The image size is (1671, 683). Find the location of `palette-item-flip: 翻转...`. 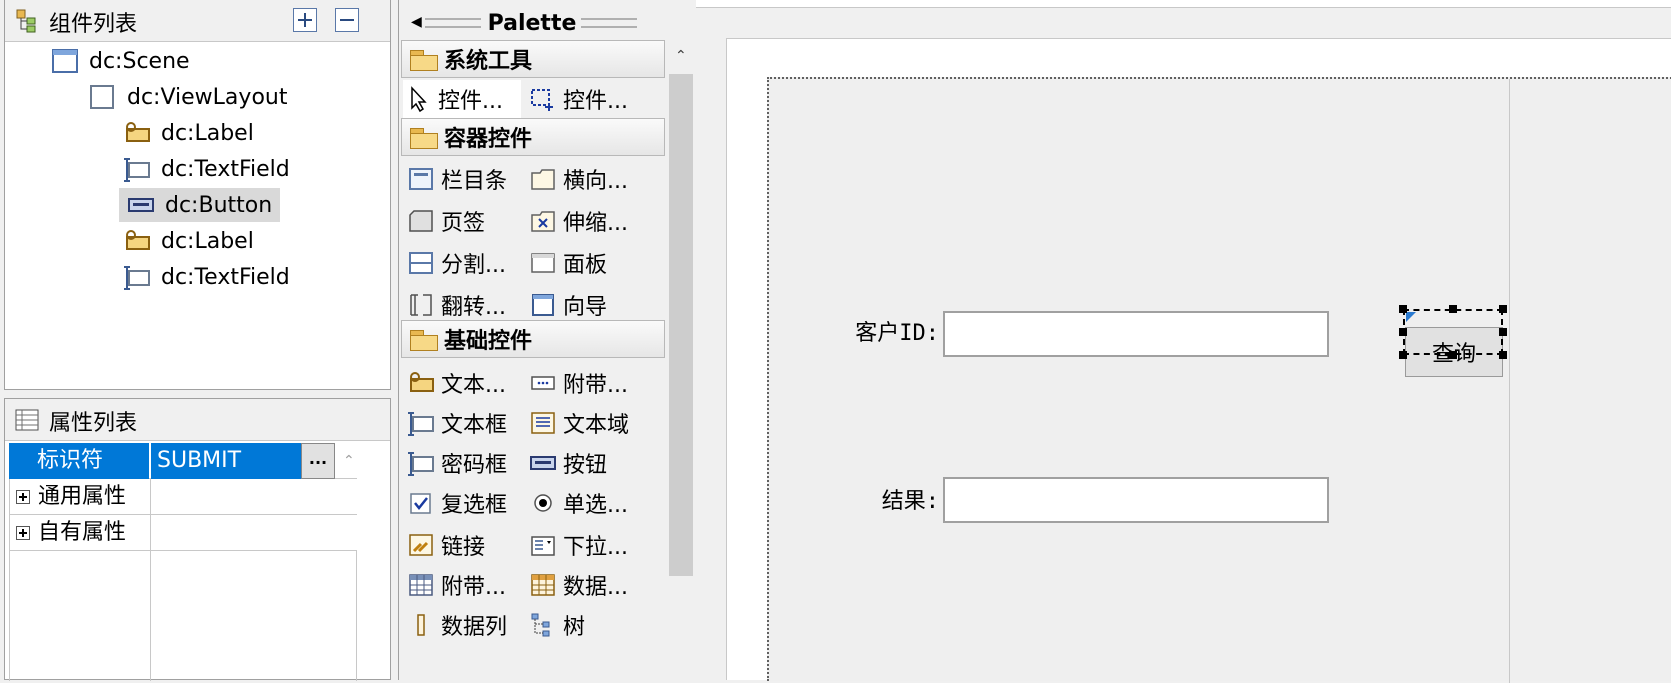

palette-item-flip: 翻转... is located at coordinates (456, 305).